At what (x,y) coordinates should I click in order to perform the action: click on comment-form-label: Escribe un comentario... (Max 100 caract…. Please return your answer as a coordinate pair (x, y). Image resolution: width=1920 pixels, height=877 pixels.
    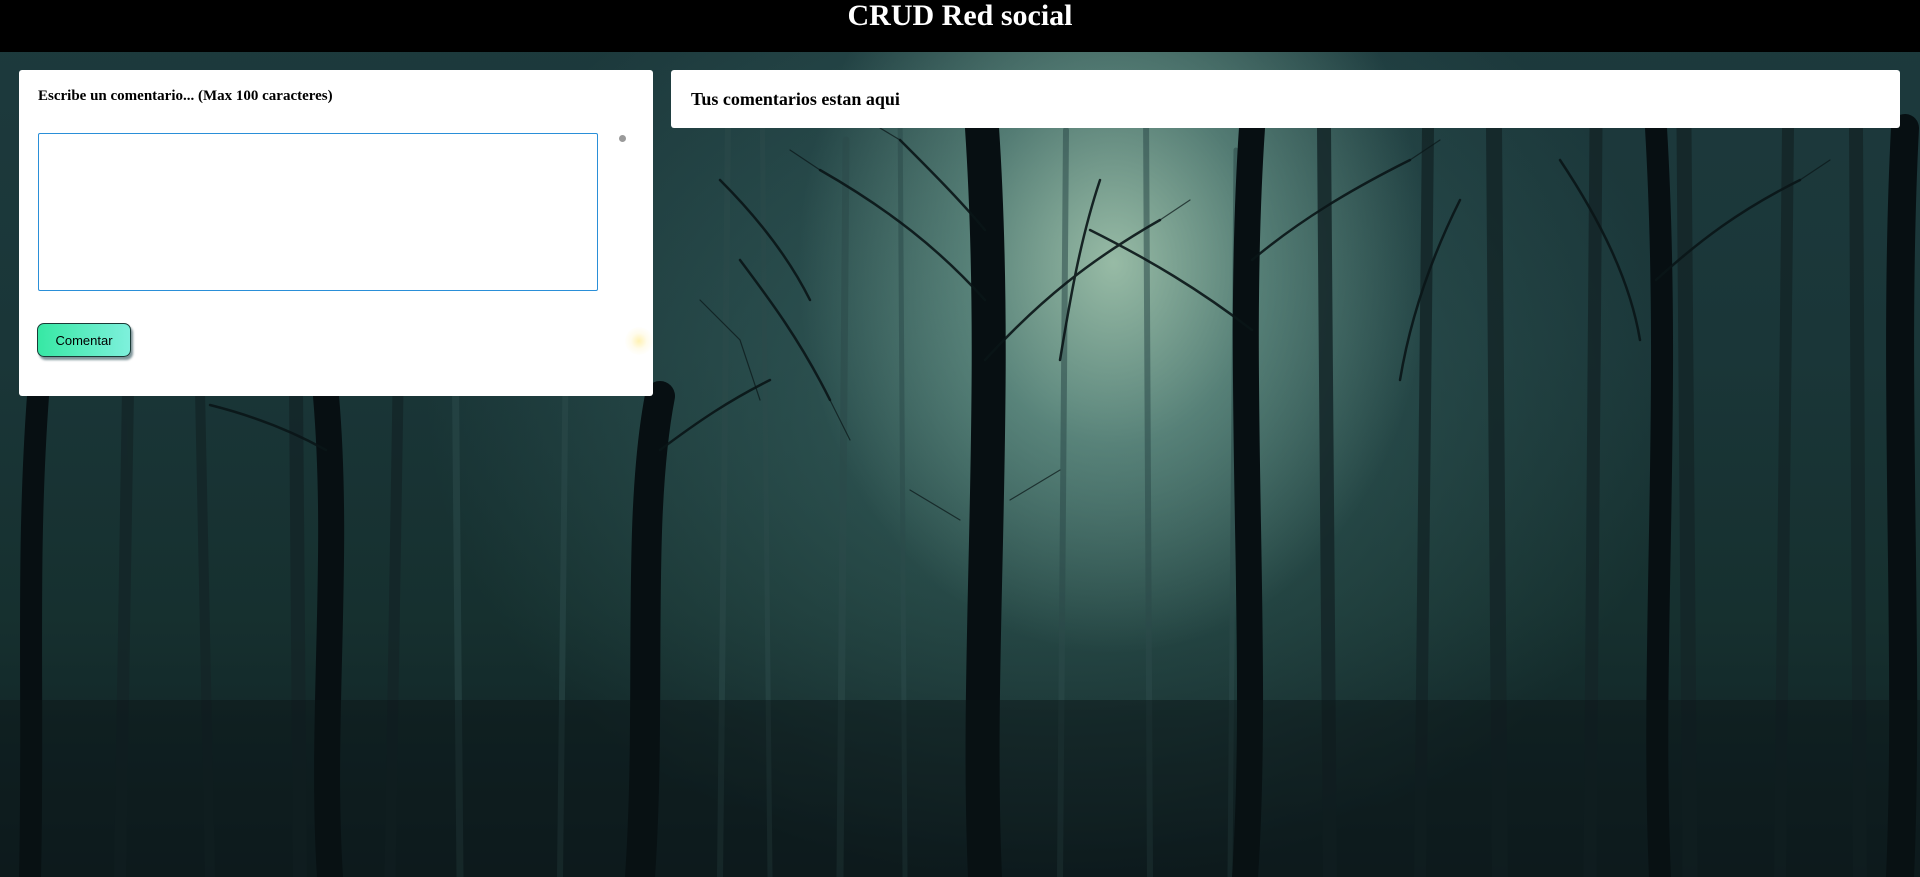
    Looking at the image, I should click on (185, 96).